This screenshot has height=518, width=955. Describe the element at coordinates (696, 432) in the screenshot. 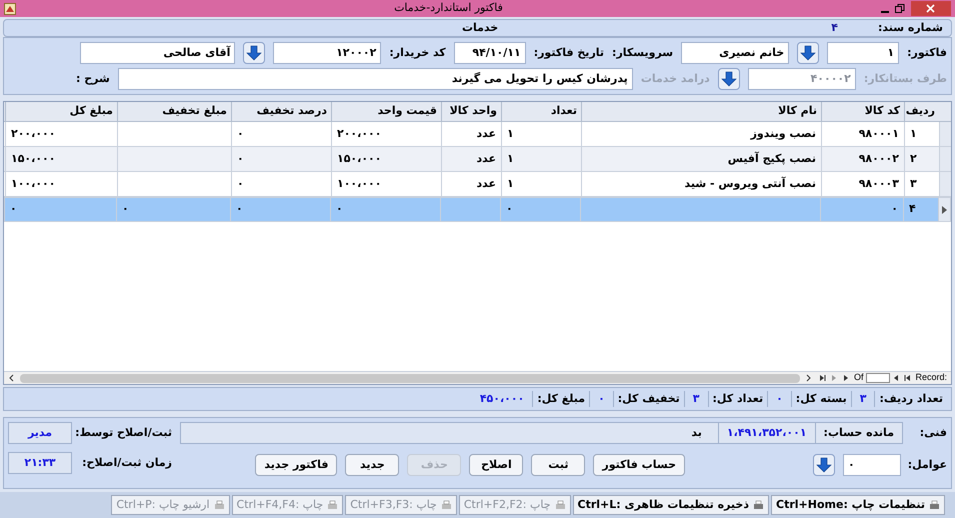

I see `balance-status: بد` at that location.